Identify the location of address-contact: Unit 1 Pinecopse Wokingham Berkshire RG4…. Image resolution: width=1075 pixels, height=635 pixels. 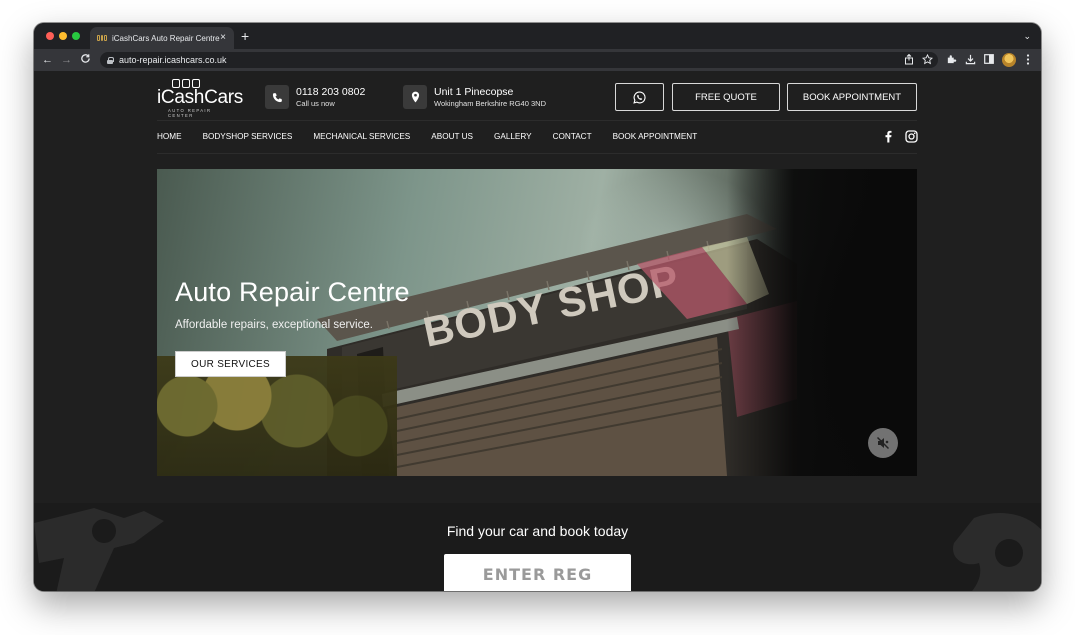
(474, 97).